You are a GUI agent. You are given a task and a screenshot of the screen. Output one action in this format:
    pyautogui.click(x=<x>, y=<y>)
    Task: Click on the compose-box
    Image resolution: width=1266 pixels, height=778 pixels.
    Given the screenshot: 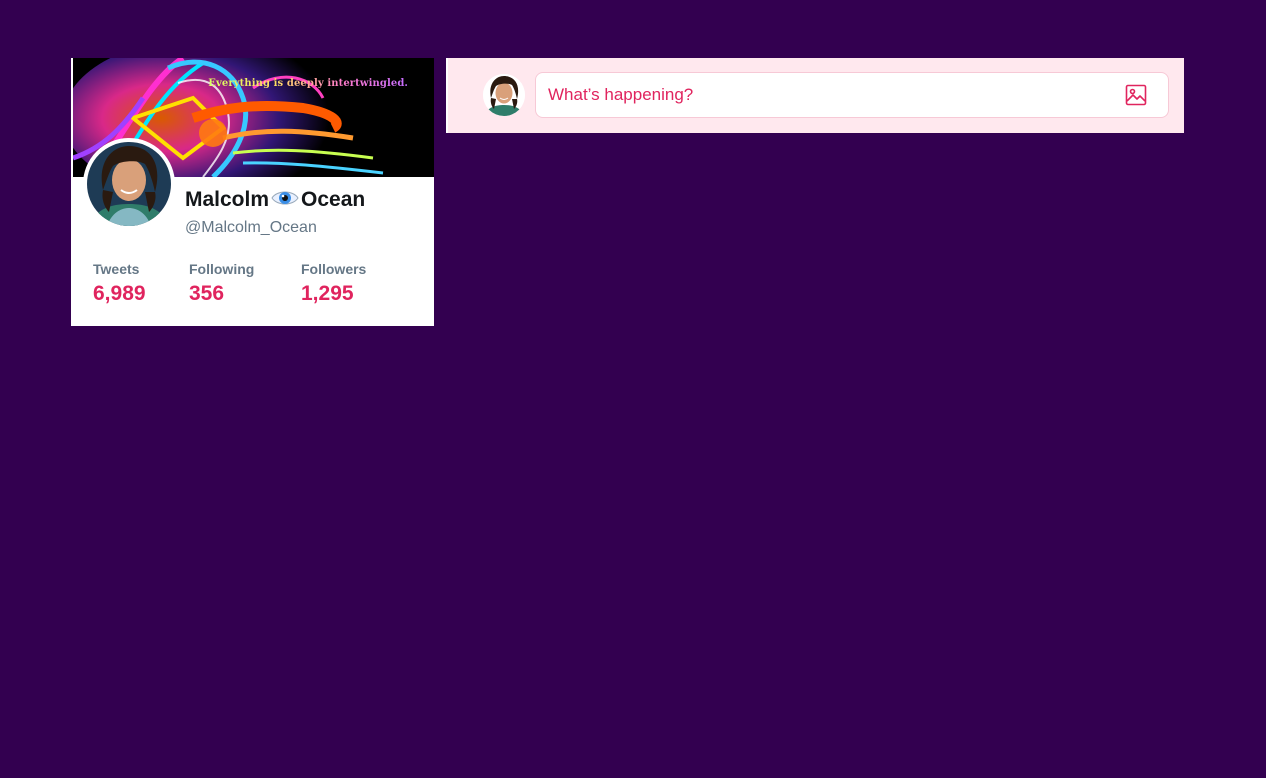 What is the action you would take?
    pyautogui.click(x=815, y=95)
    